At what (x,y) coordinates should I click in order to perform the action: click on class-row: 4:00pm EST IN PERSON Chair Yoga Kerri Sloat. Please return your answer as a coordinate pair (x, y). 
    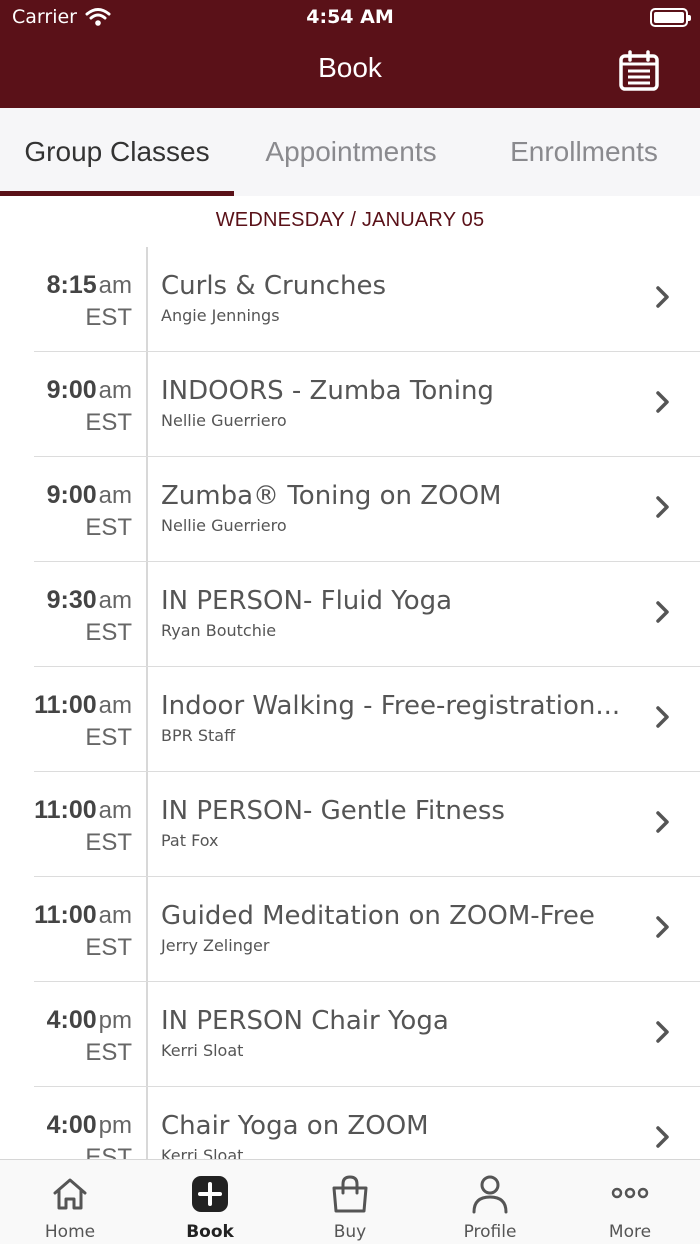
    Looking at the image, I should click on (350, 1034).